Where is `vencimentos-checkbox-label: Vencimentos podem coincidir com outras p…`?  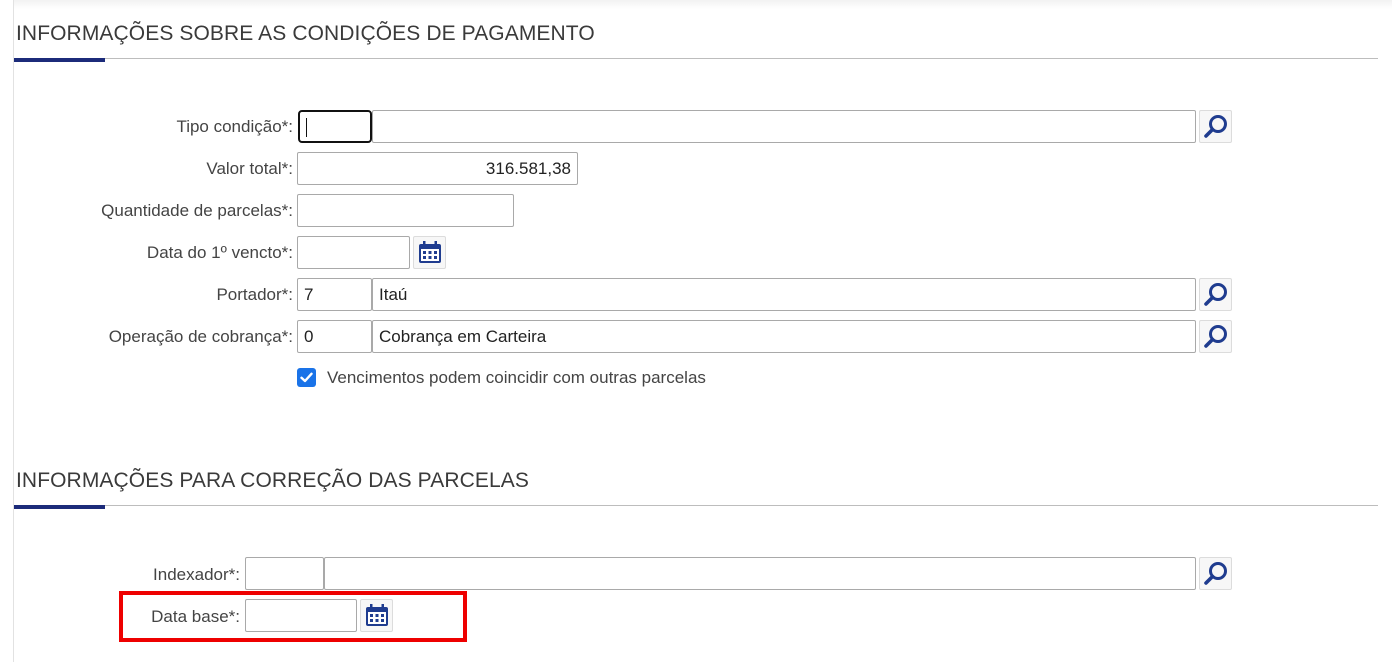
vencimentos-checkbox-label: Vencimentos podem coincidir com outras p… is located at coordinates (516, 378).